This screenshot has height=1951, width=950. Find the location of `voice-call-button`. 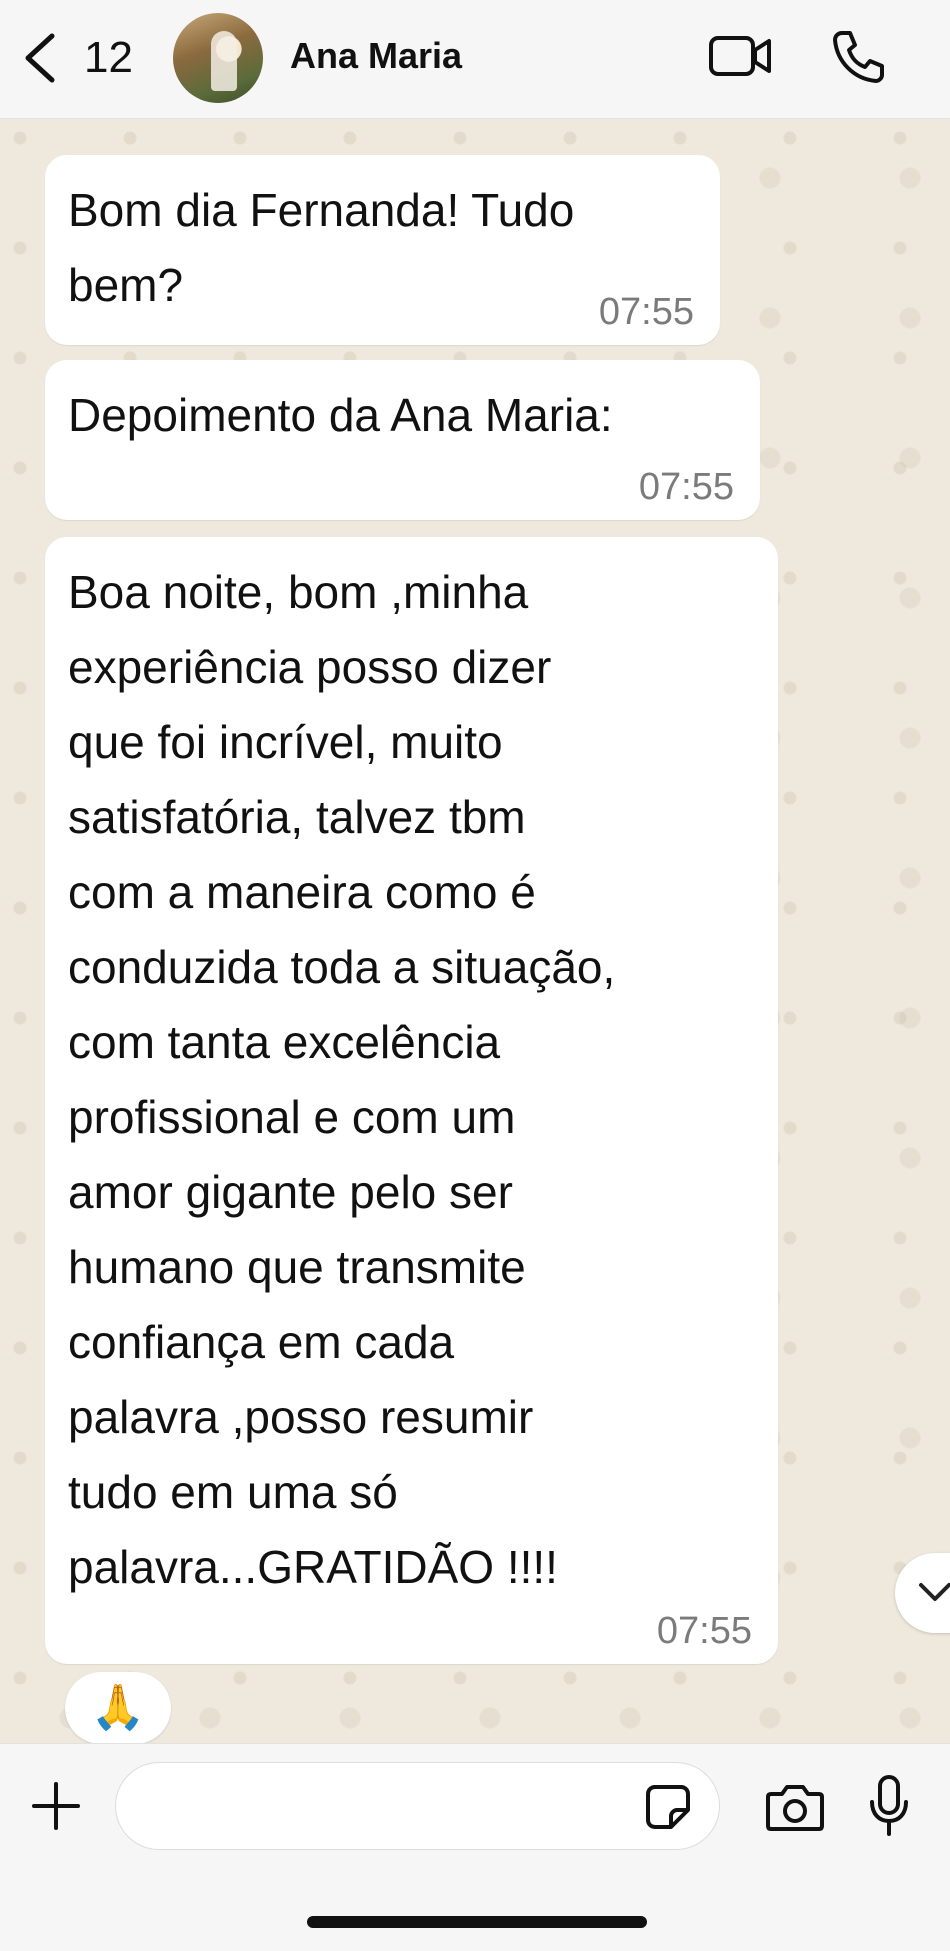

voice-call-button is located at coordinates (858, 56).